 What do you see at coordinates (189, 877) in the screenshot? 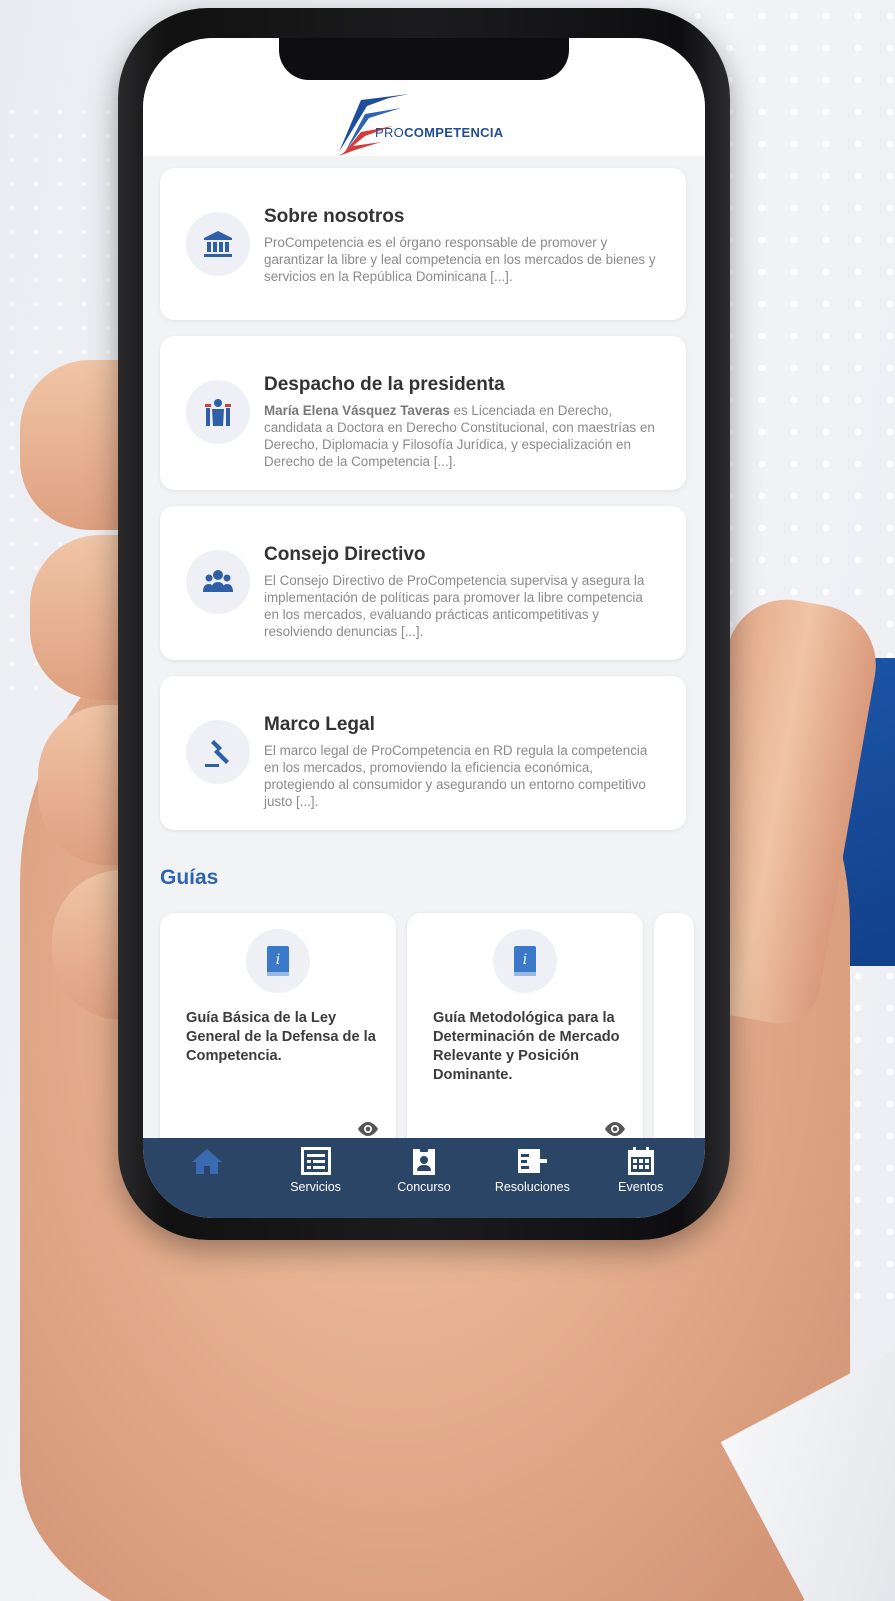
I see `section-title-guias: Guías` at bounding box center [189, 877].